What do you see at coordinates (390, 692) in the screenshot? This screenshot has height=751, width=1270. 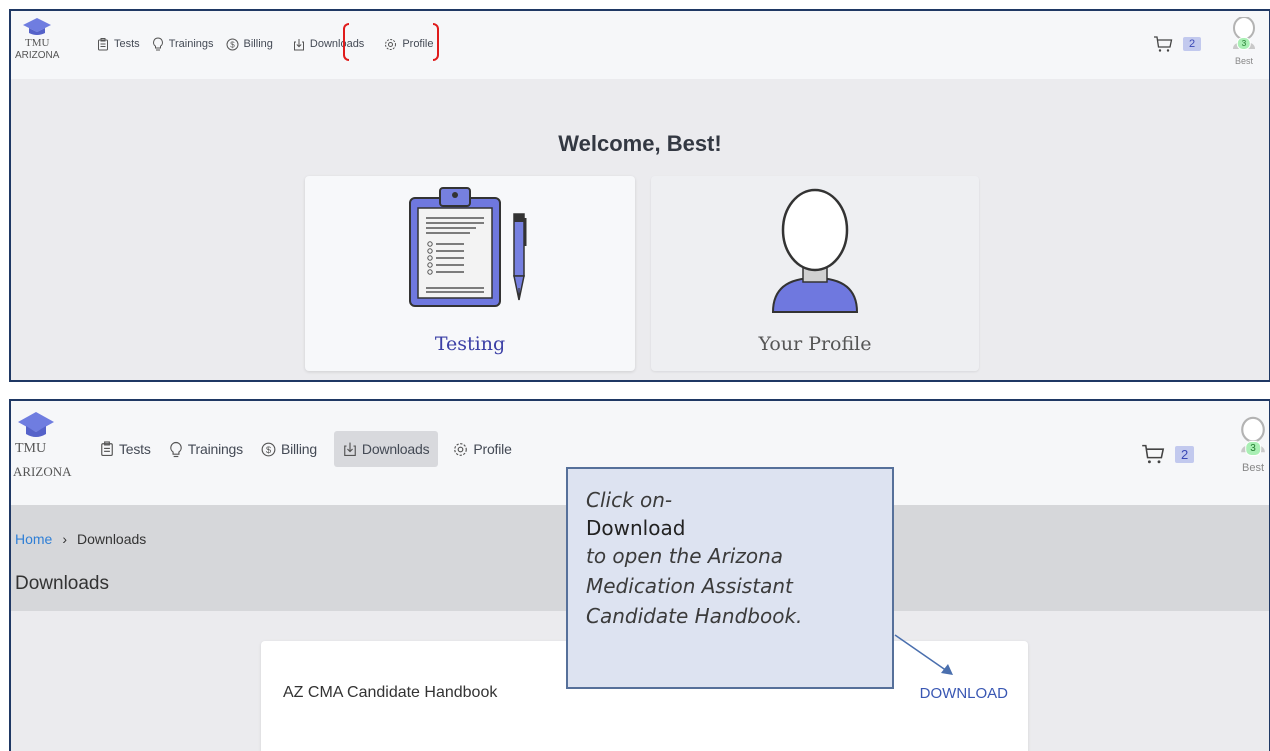 I see `download-item-name: AZ CMA Candidate Handbook` at bounding box center [390, 692].